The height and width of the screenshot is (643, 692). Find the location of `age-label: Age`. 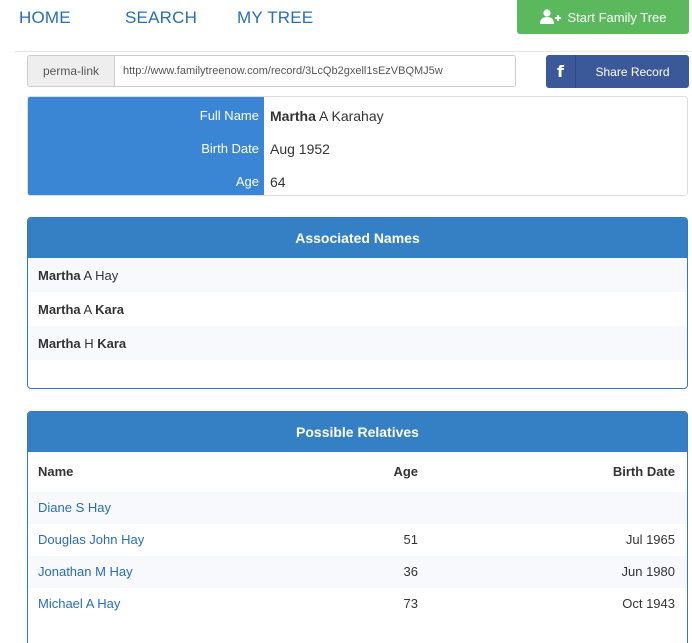

age-label: Age is located at coordinates (247, 181).